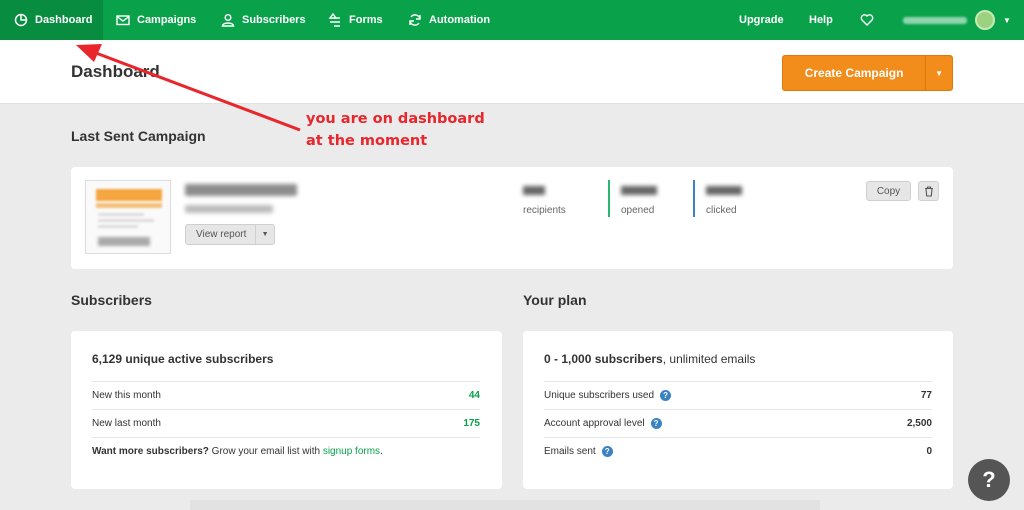  Describe the element at coordinates (854, 73) in the screenshot. I see `create-campaign-label: Create Campaign` at that location.